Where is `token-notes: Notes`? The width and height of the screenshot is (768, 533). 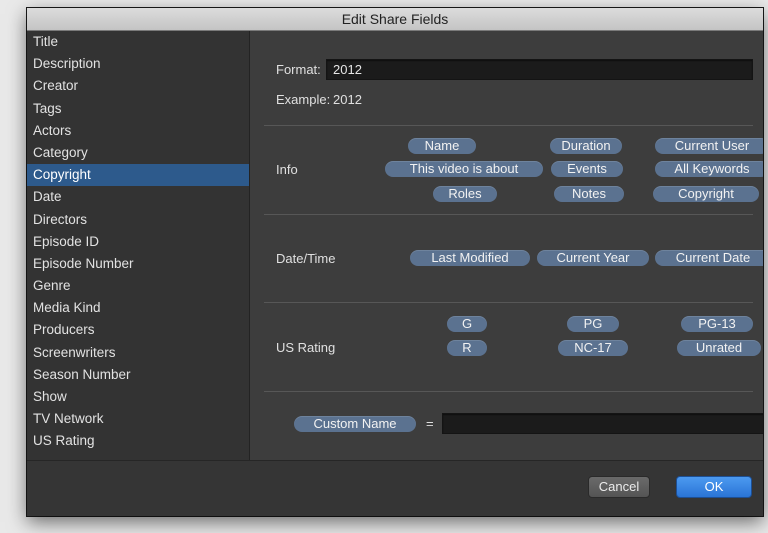 token-notes: Notes is located at coordinates (589, 194).